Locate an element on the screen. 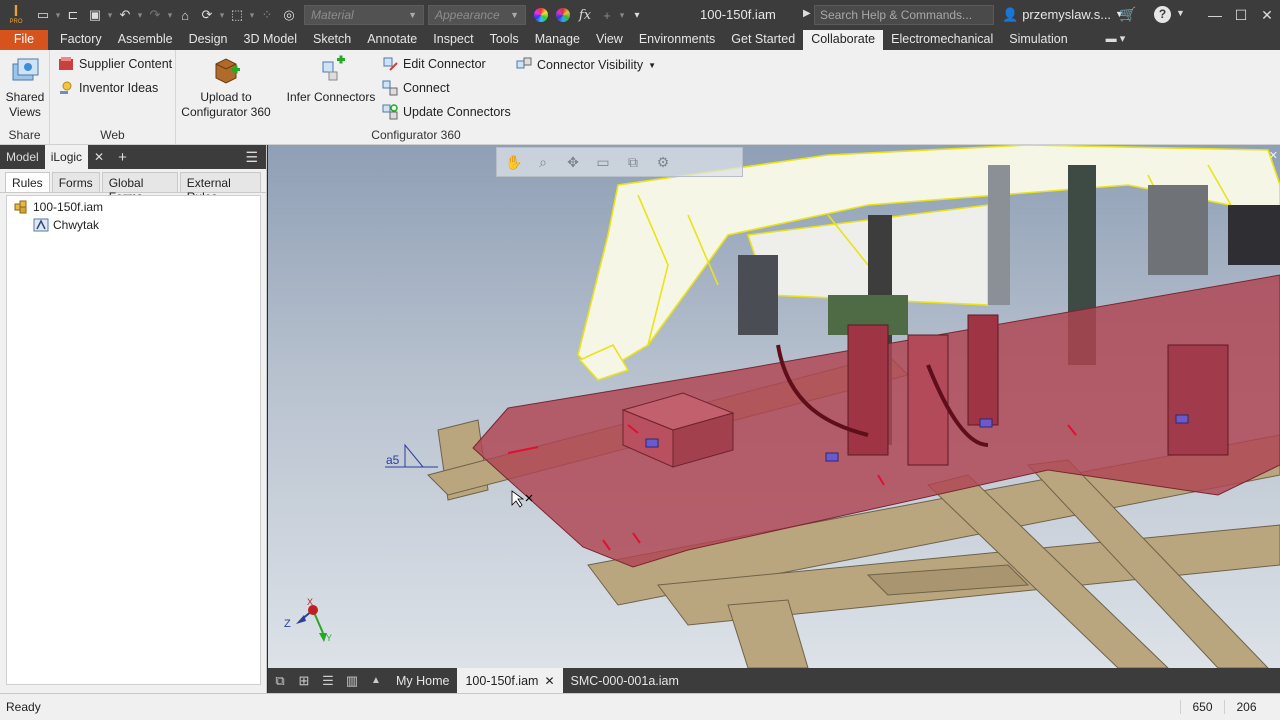 The image size is (1280, 720). share-panel-title: Share is located at coordinates (24, 135).